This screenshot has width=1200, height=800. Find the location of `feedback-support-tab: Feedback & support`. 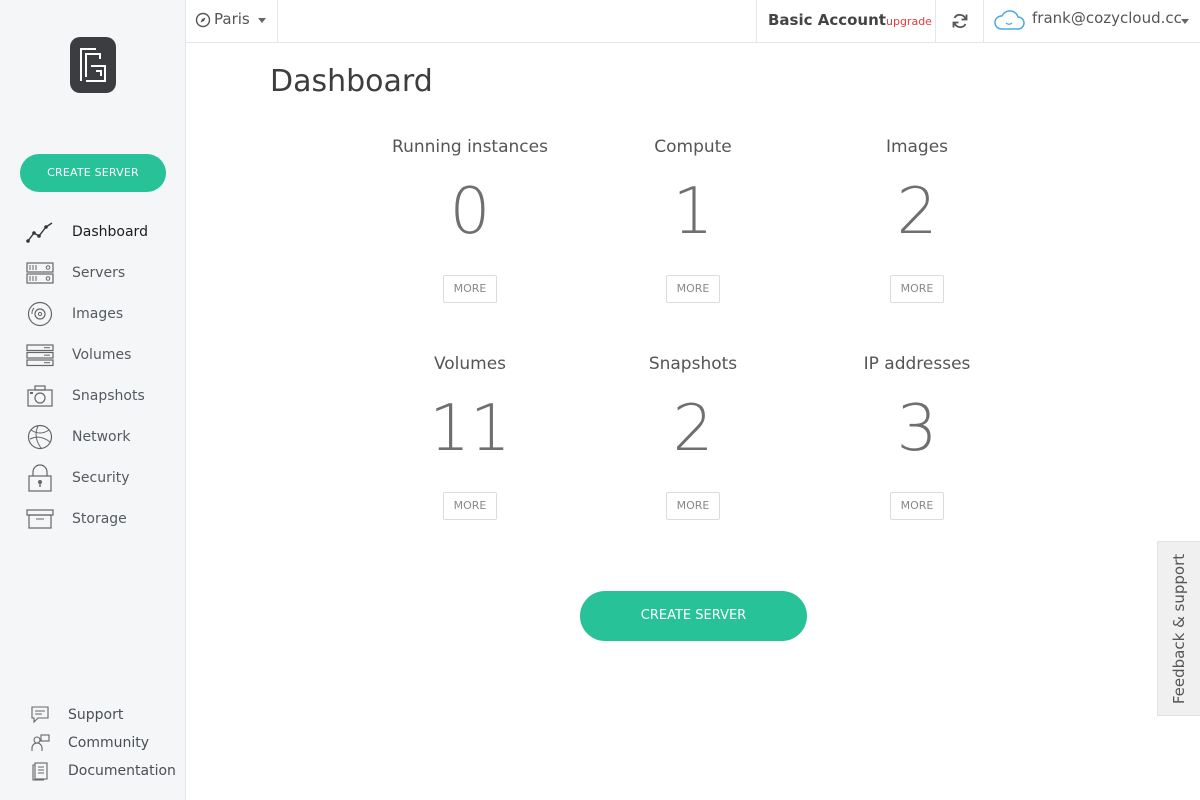

feedback-support-tab: Feedback & support is located at coordinates (1178, 628).